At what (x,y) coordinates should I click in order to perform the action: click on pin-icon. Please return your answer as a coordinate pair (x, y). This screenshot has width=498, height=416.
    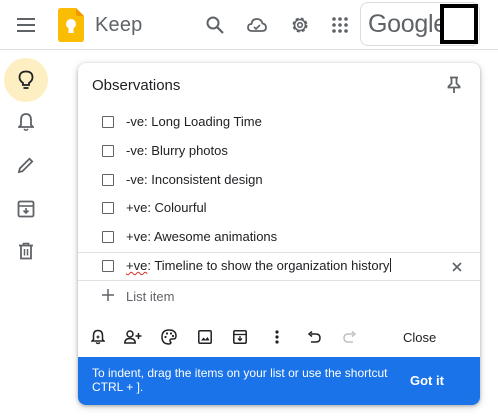
    Looking at the image, I should click on (454, 84).